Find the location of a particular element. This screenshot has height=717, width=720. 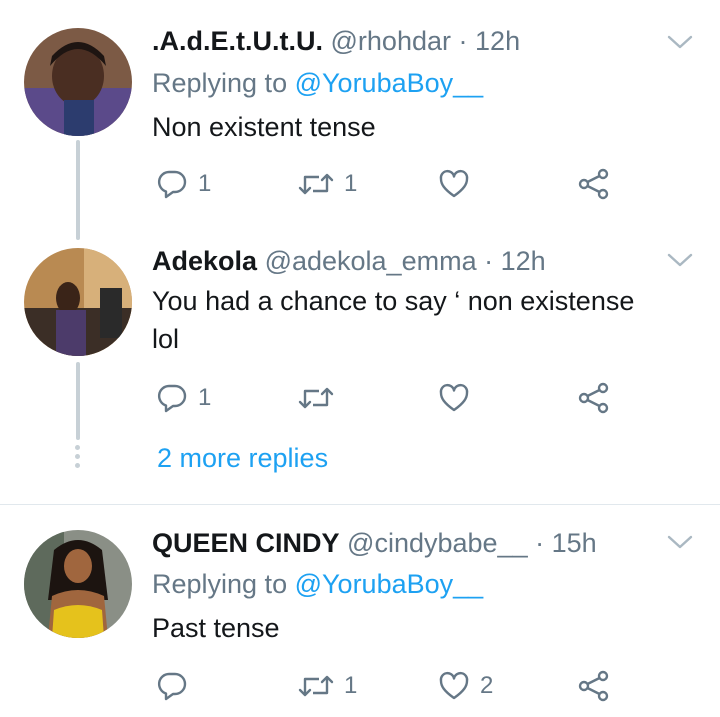

thread-dots is located at coordinates (78, 458).